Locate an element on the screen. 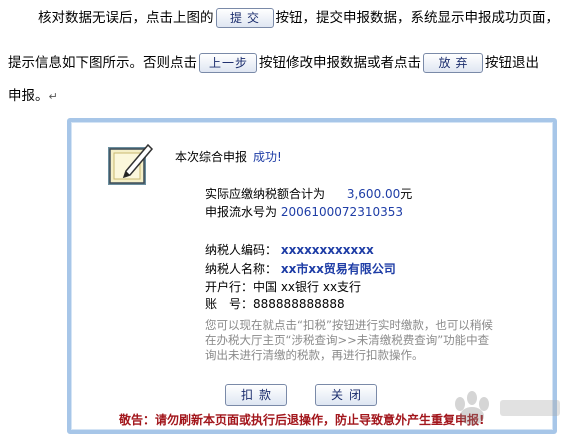 This screenshot has width=574, height=437. doc-text: 申报。 is located at coordinates (28, 96).